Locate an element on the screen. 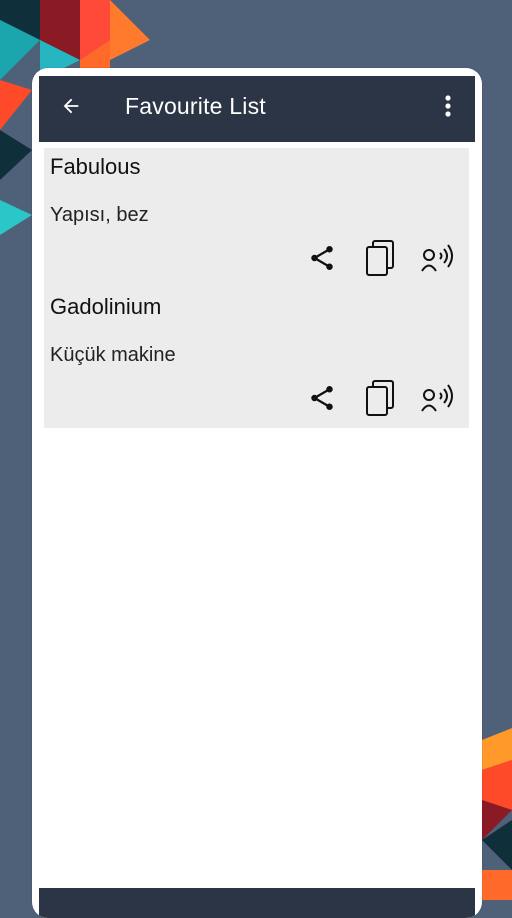  arrow-back-icon is located at coordinates (71, 108).